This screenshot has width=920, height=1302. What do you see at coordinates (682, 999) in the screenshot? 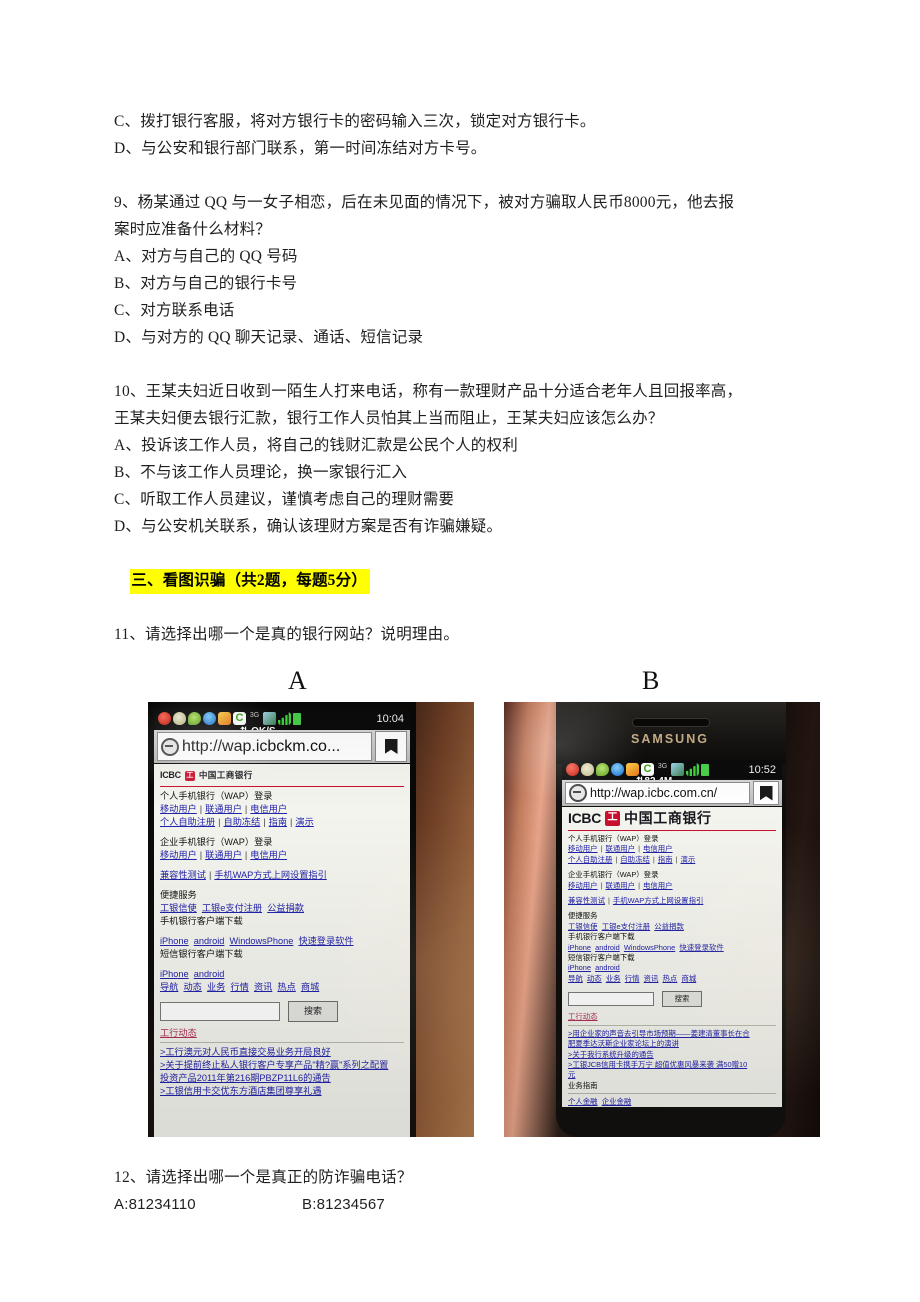
I see `photo-b-search-button: 搜索` at bounding box center [682, 999].